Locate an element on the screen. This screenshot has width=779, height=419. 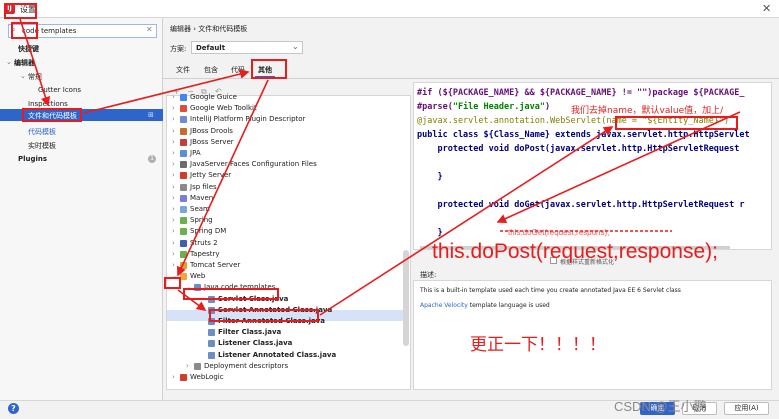
arrow-to-other-tab is located at coordinates (166, 91).